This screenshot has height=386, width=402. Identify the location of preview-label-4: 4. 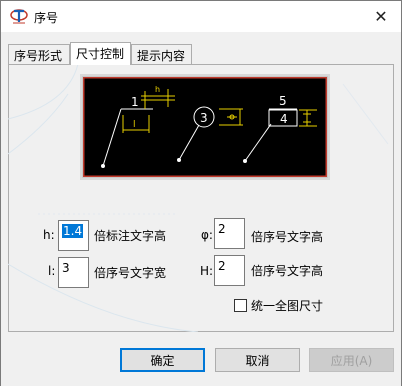
(284, 119).